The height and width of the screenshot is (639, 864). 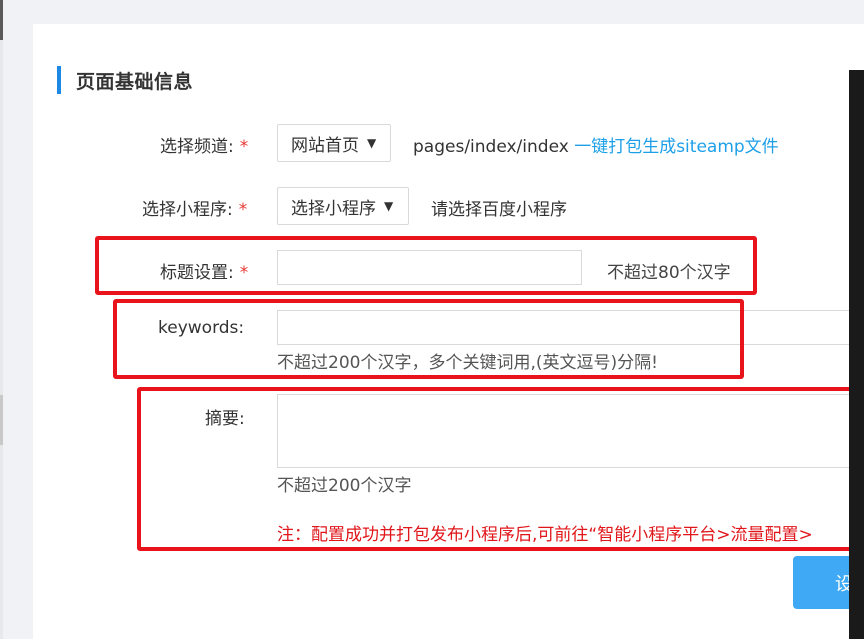 What do you see at coordinates (59, 80) in the screenshot?
I see `section-accent-bar` at bounding box center [59, 80].